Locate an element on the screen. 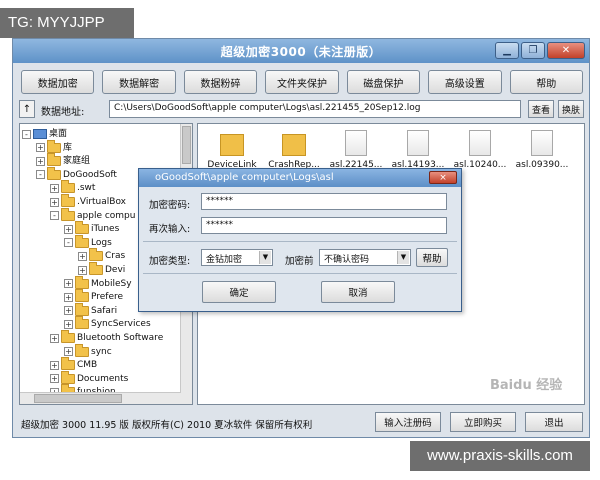  shred-button: 数据粉碎 is located at coordinates (220, 82).